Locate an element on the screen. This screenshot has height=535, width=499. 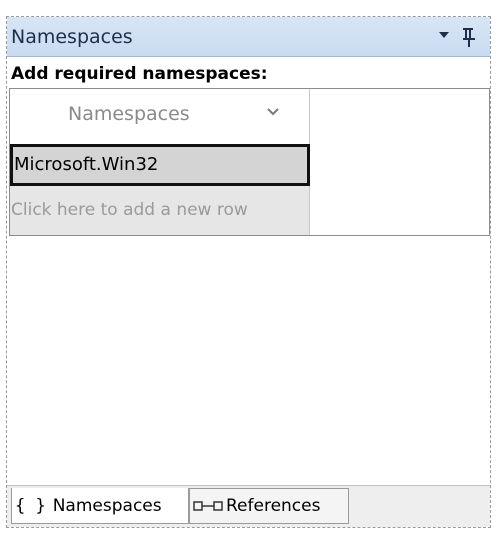
row-cell-namespace: Microsoft.Win32 is located at coordinates (86, 164).